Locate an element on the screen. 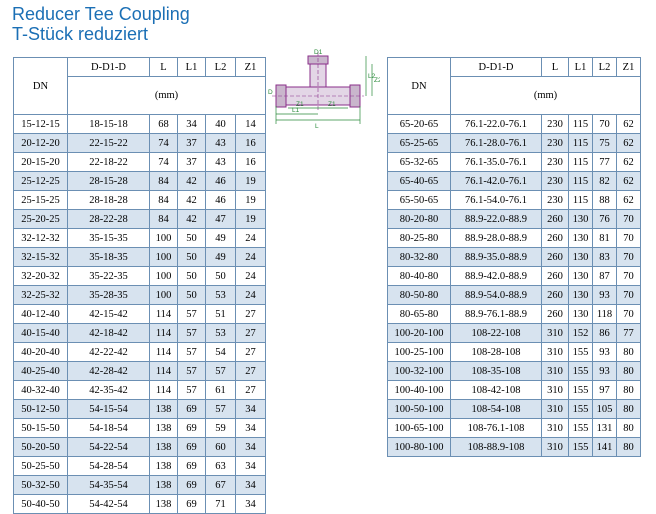  tee-diagram: D1 L2 Z2 Z1 Z1 L1 L D is located at coordinates (325, 90).